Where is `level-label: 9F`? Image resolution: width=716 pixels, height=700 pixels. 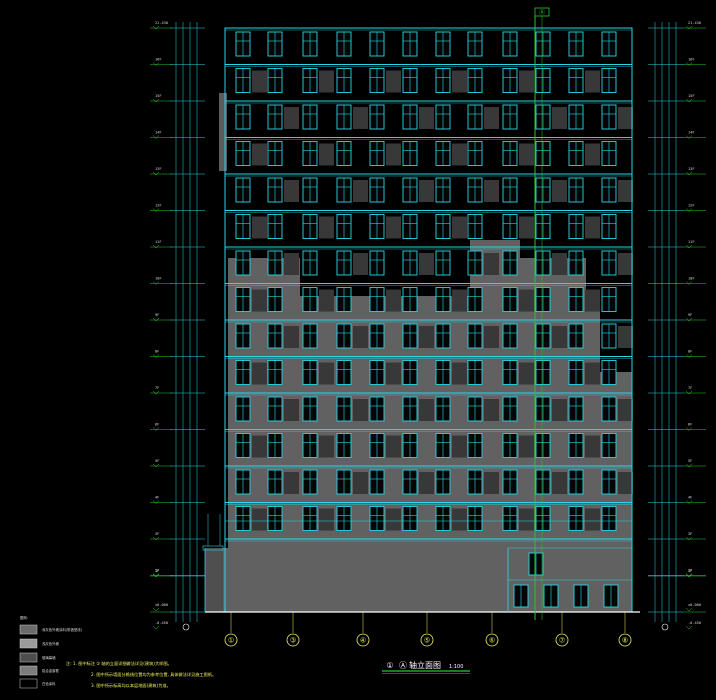 level-label: 9F is located at coordinates (690, 315).